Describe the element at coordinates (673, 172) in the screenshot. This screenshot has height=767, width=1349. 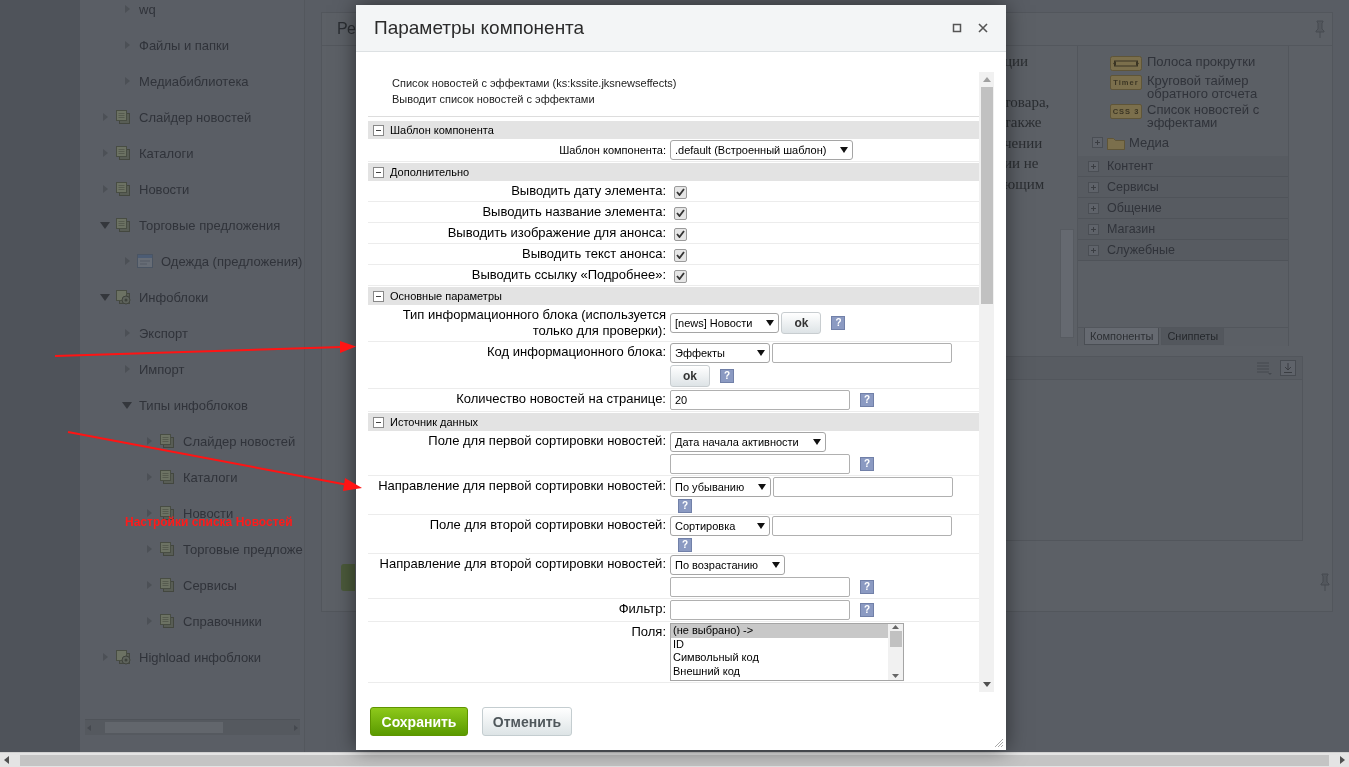
I see `section-header: Дополнительно` at that location.